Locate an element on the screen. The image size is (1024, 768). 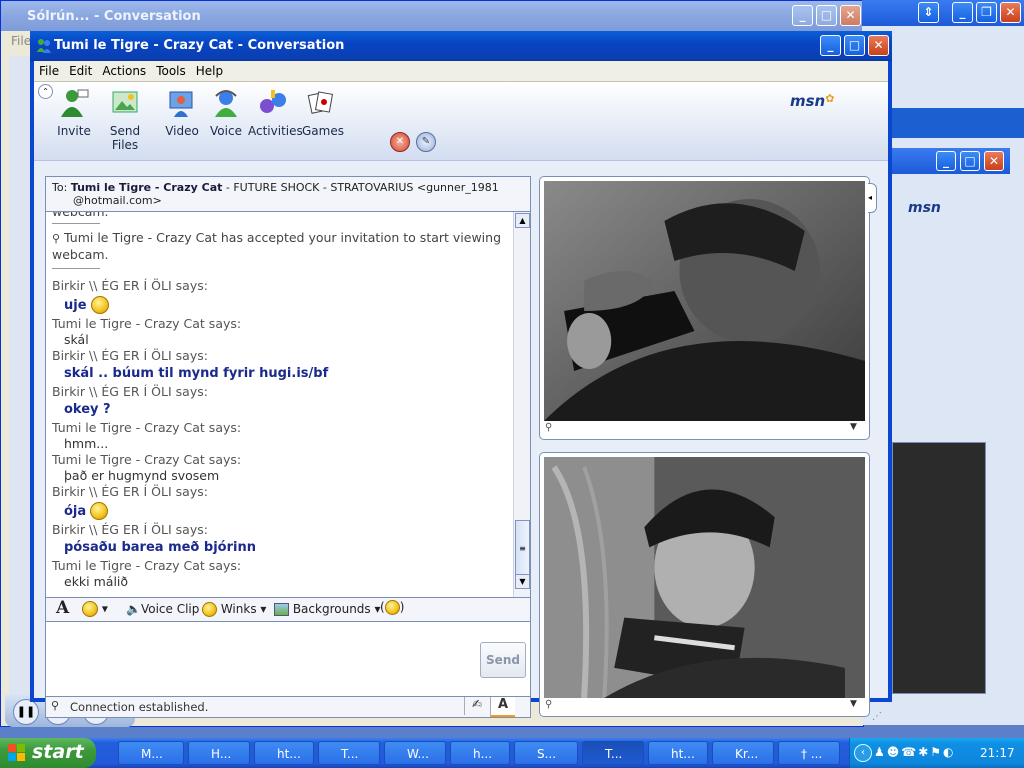
message-input: Send is located at coordinates (288, 659).